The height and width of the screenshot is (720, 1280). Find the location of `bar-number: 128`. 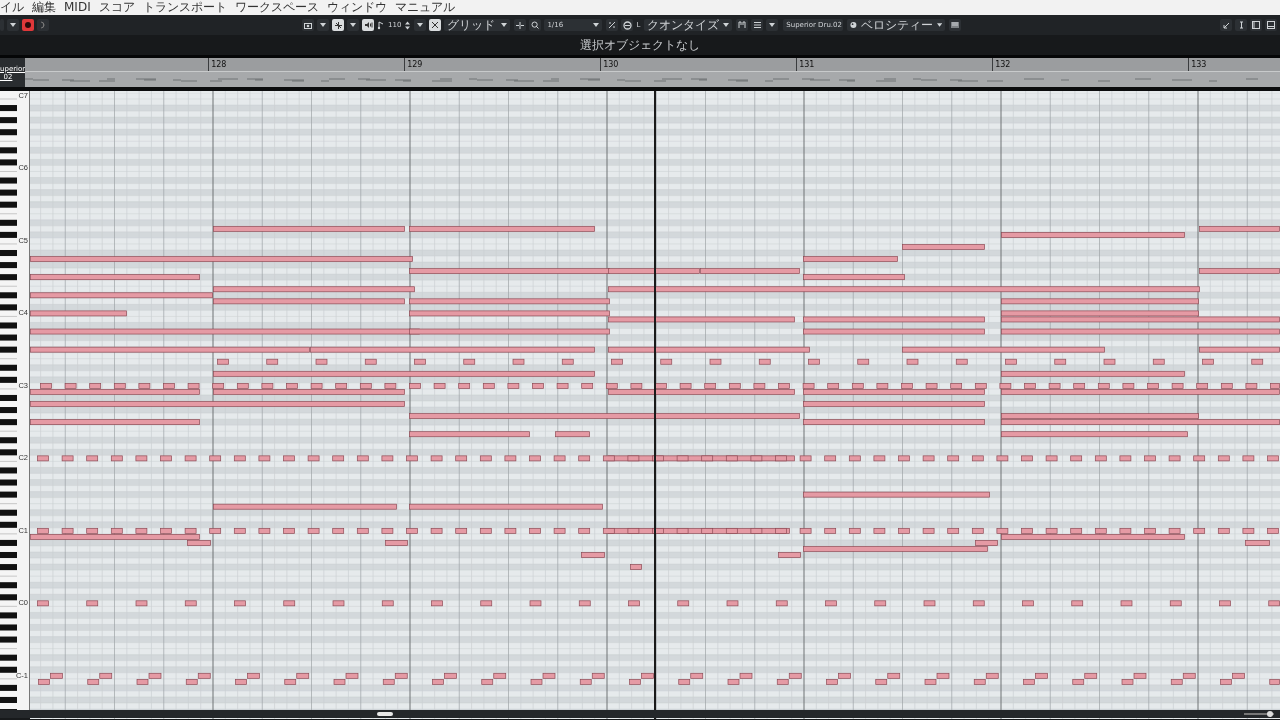

bar-number: 128 is located at coordinates (219, 64).